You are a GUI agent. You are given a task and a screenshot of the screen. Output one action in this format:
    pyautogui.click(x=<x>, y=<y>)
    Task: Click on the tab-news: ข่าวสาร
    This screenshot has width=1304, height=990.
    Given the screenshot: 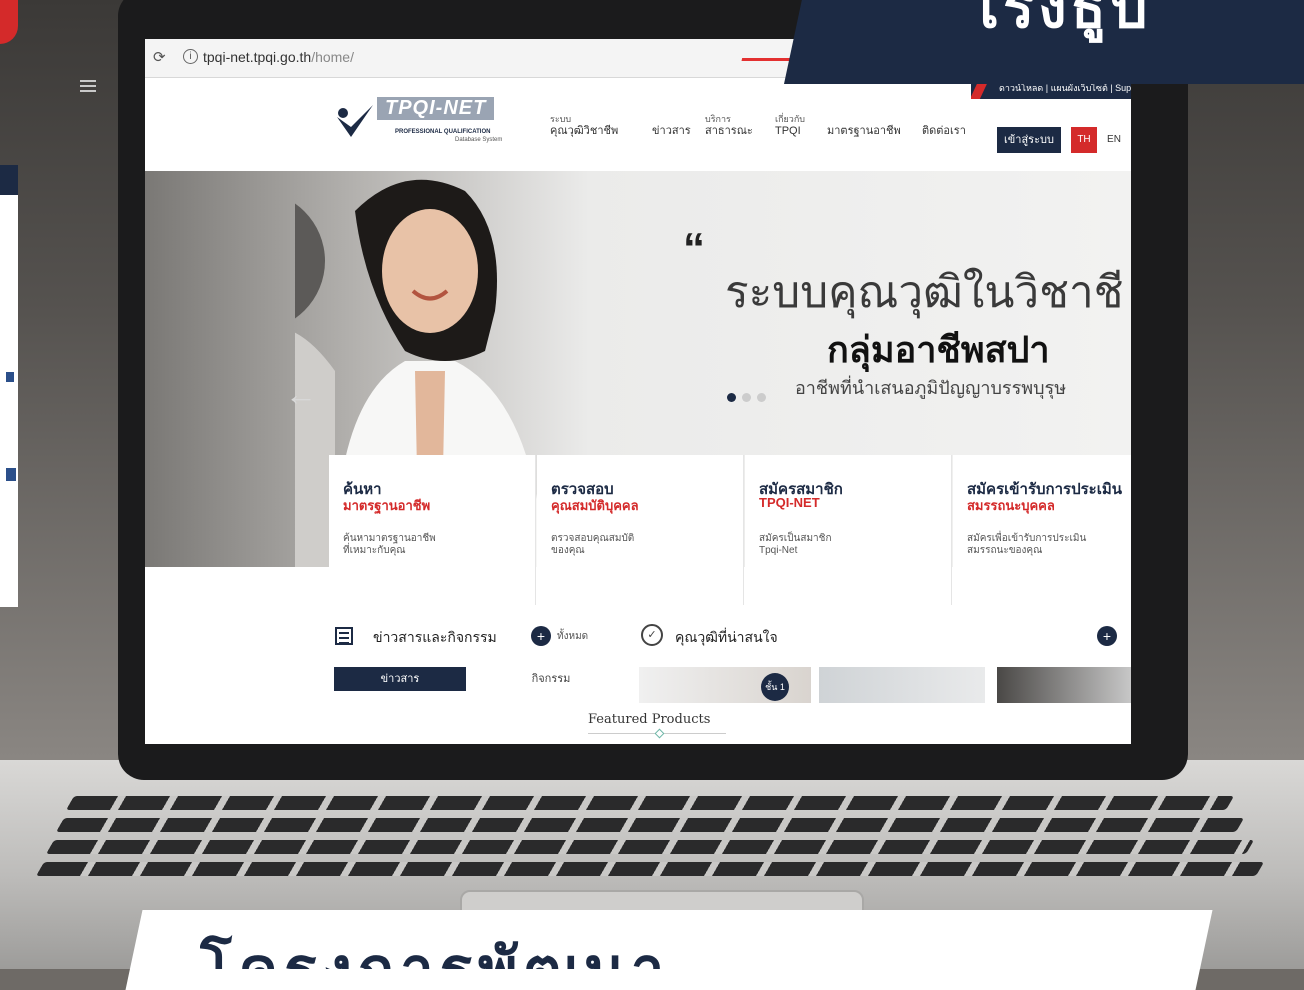 What is the action you would take?
    pyautogui.click(x=400, y=679)
    